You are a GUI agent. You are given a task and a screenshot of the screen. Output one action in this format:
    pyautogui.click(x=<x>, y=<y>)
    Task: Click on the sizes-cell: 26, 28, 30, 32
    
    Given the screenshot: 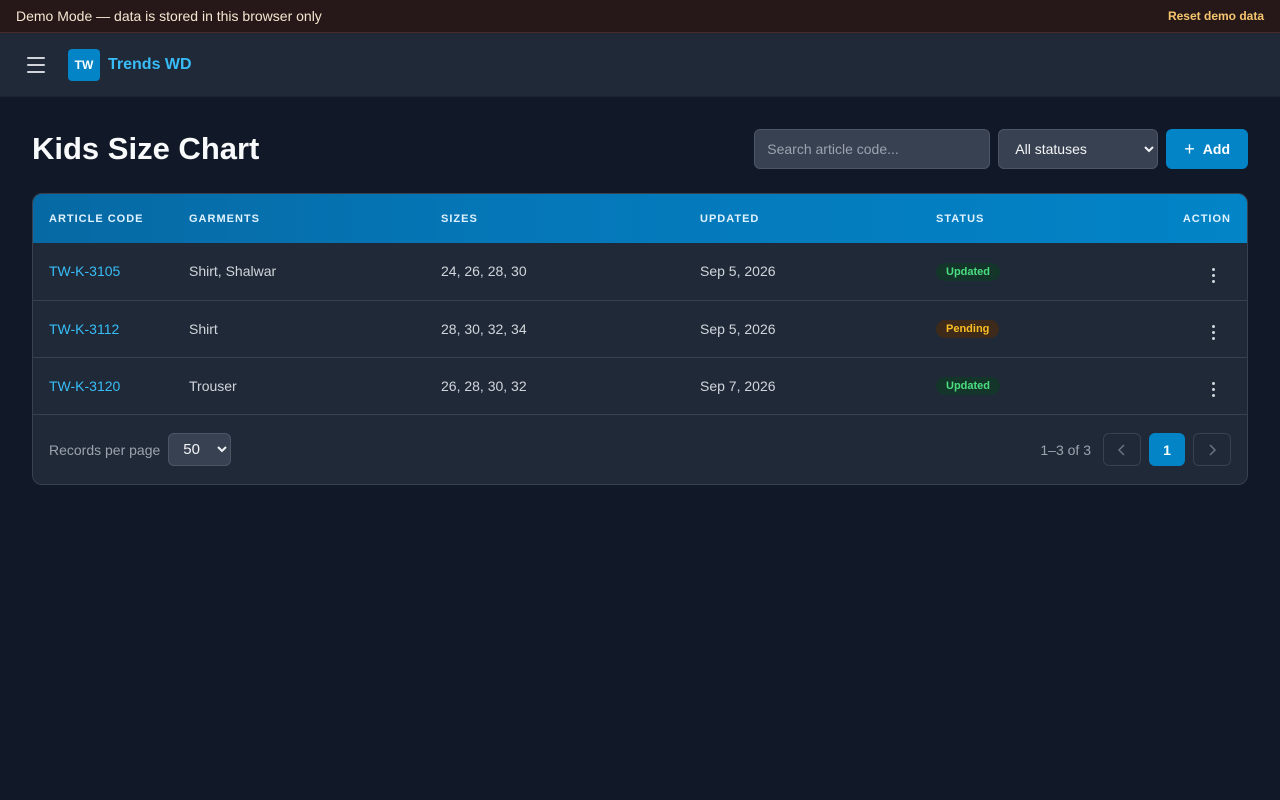 What is the action you would take?
    pyautogui.click(x=484, y=385)
    